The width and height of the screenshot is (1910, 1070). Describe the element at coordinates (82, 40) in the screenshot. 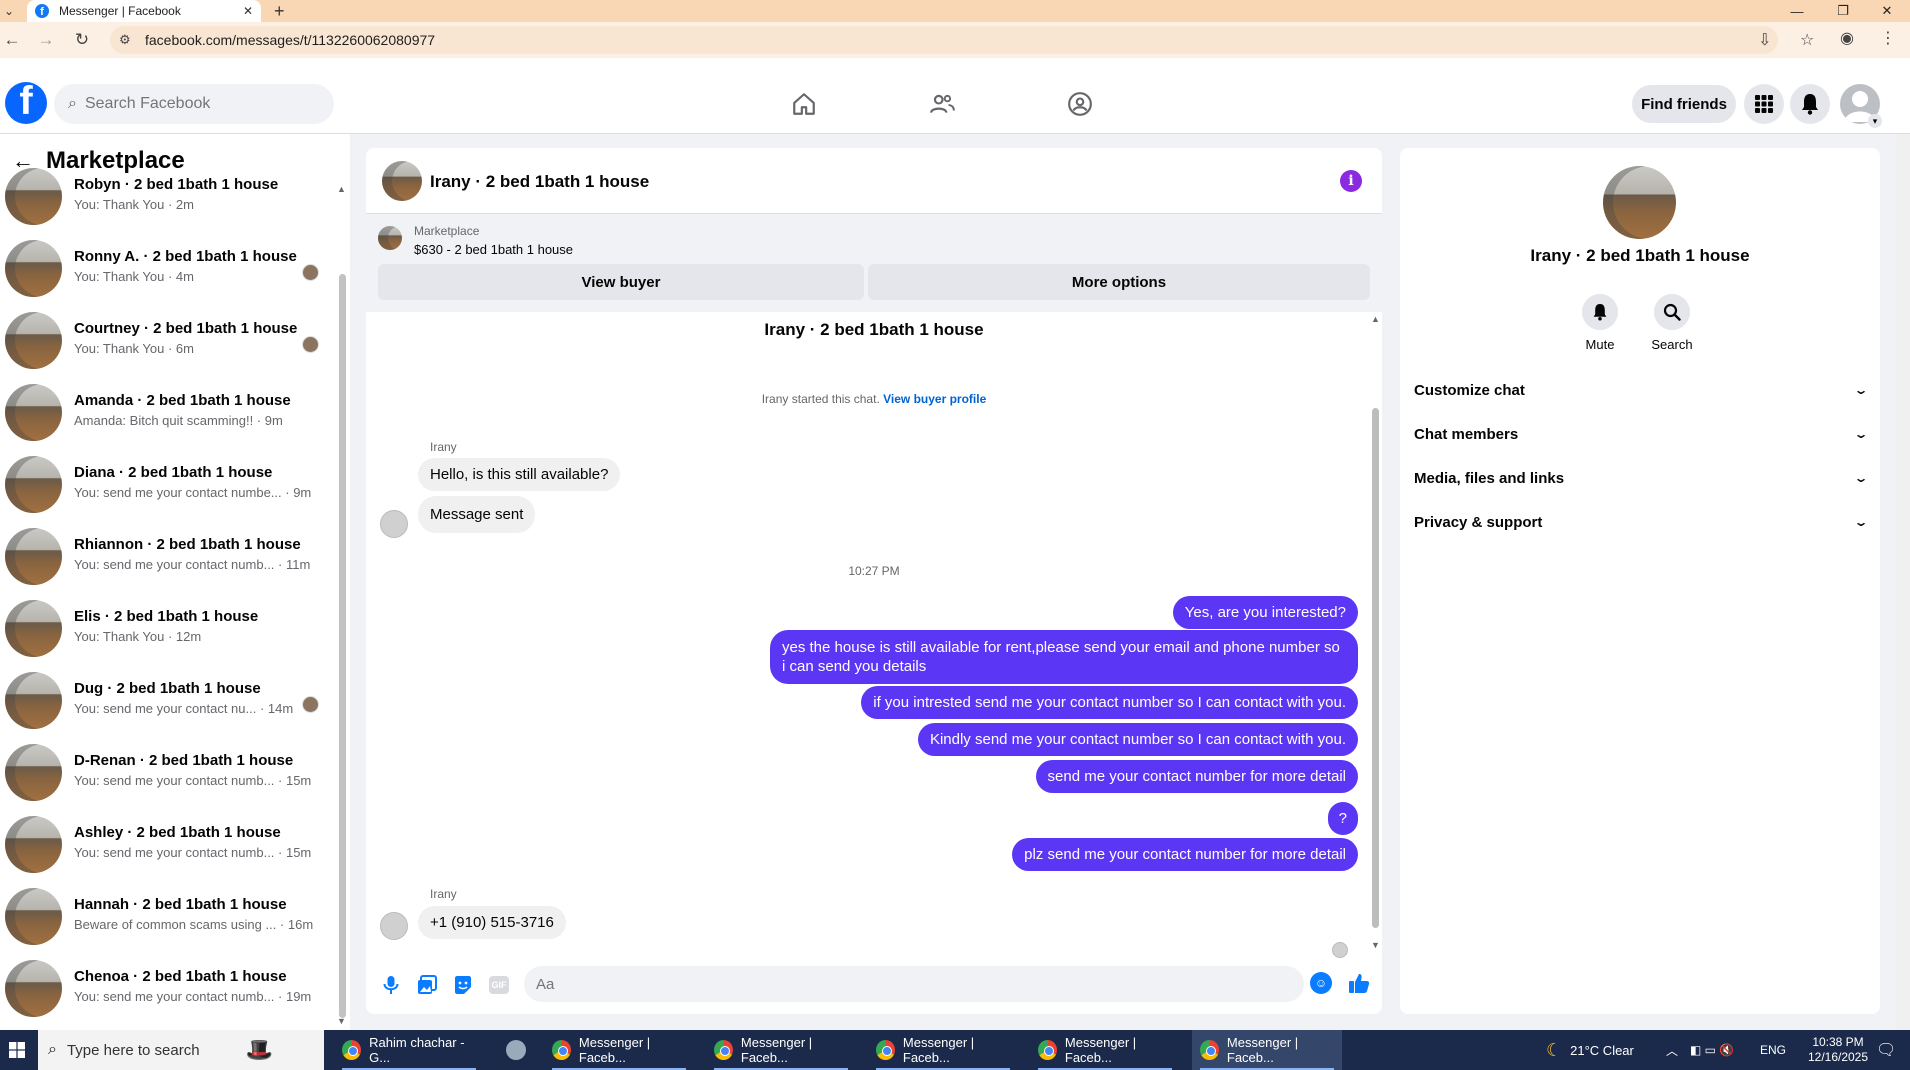

I see `reload-icon: ↻` at that location.